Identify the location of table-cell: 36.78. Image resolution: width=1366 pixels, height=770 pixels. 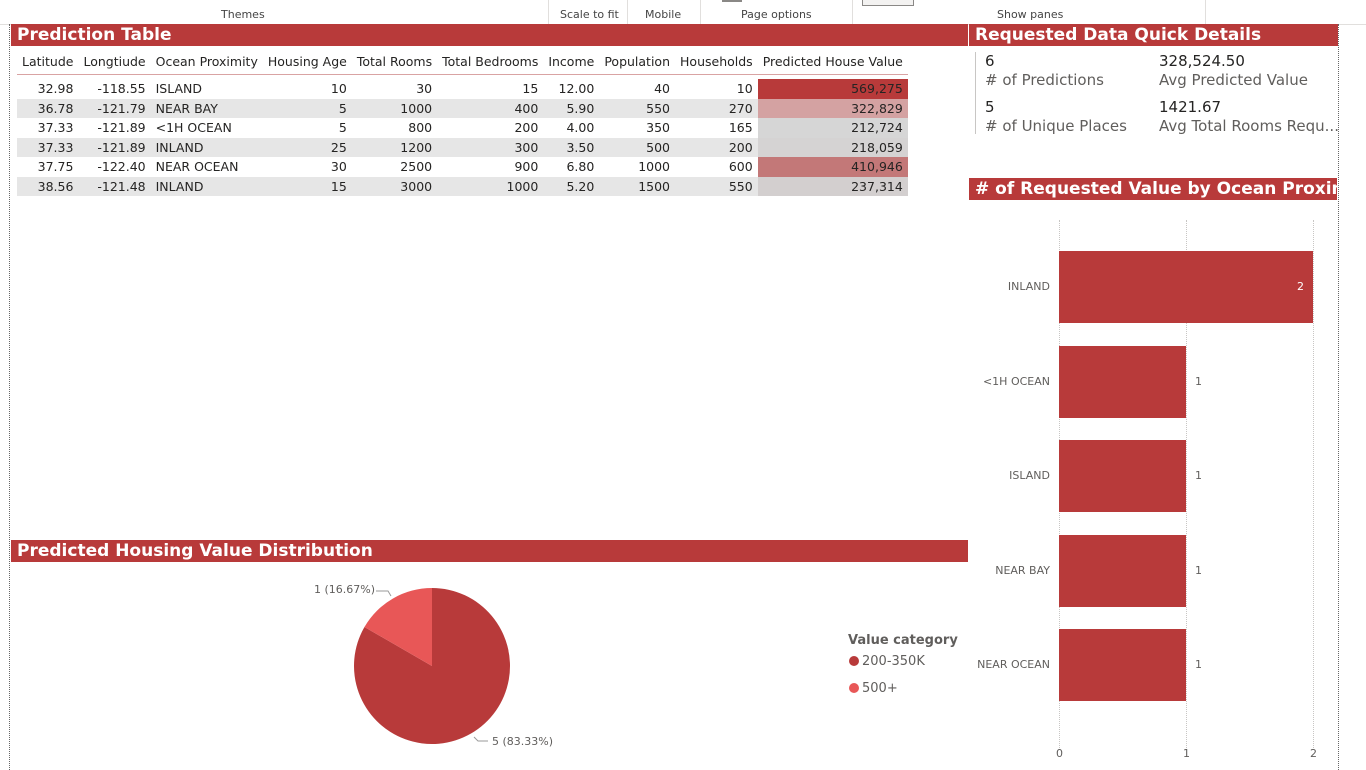
(48, 108).